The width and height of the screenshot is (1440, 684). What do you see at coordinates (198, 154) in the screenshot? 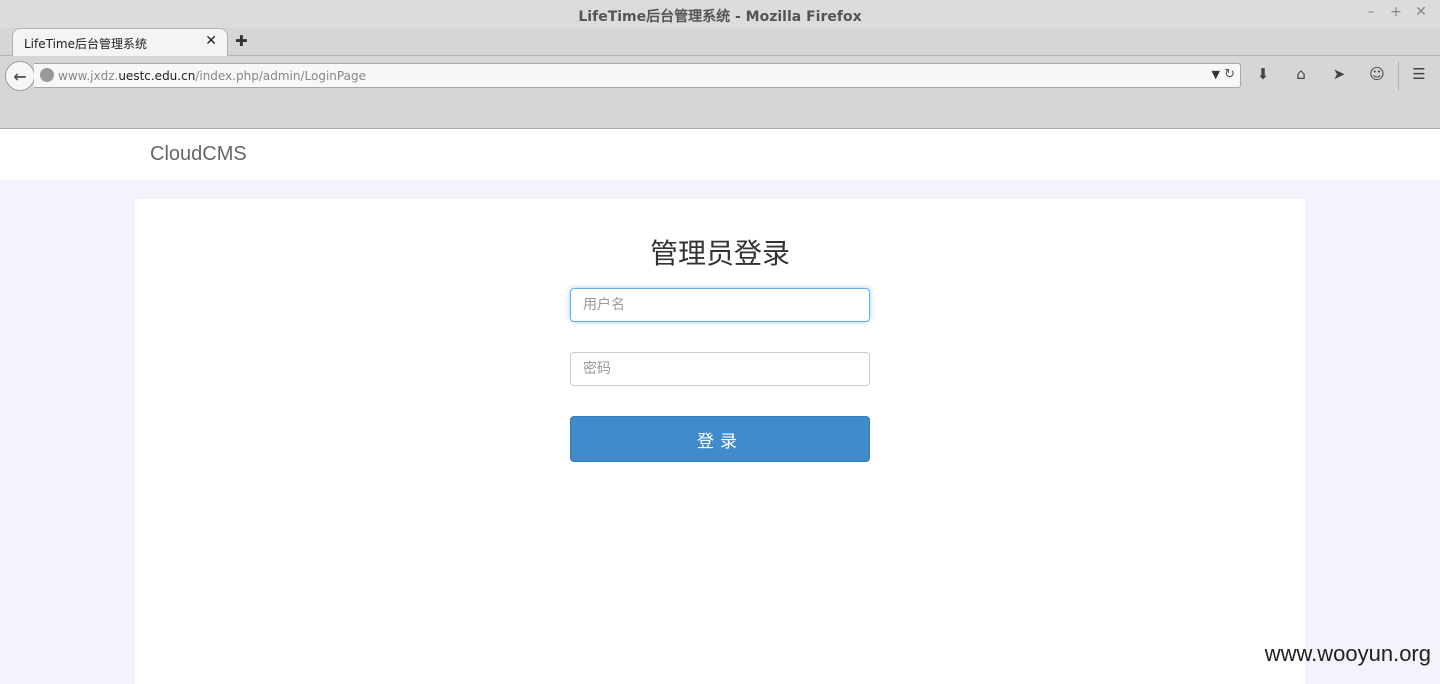
I see `brand-link: CloudCMS` at bounding box center [198, 154].